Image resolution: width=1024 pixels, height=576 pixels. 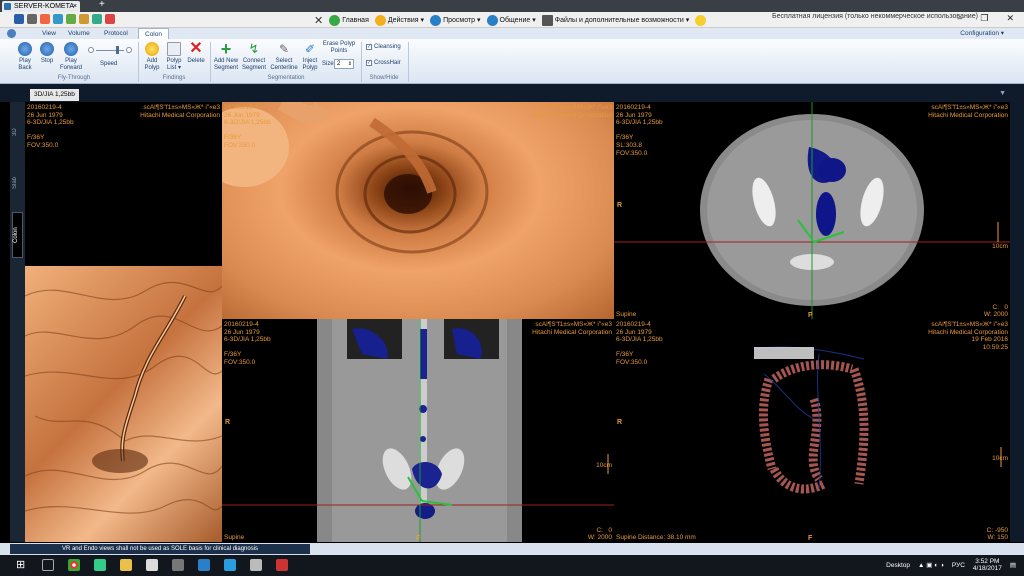 I want to click on polyp-icon, so click(x=152, y=49).